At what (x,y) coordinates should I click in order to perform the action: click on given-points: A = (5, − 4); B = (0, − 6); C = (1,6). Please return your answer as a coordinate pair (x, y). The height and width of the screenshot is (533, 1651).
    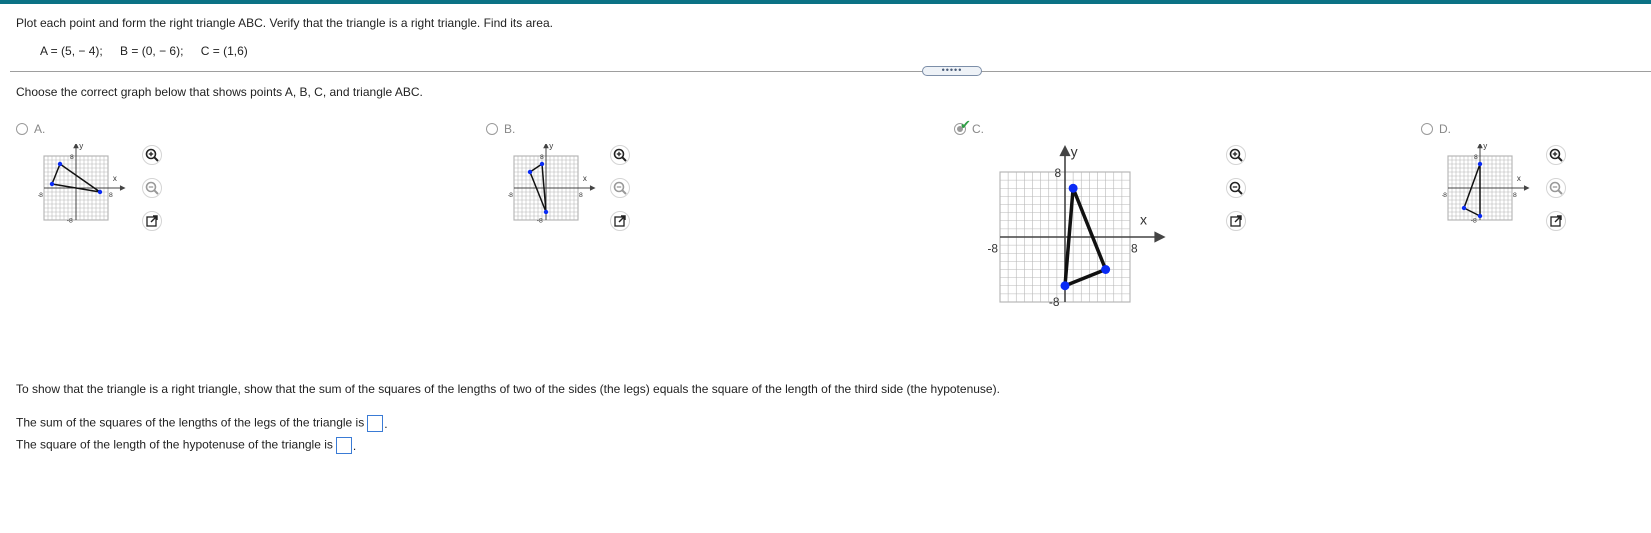
    Looking at the image, I should click on (151, 51).